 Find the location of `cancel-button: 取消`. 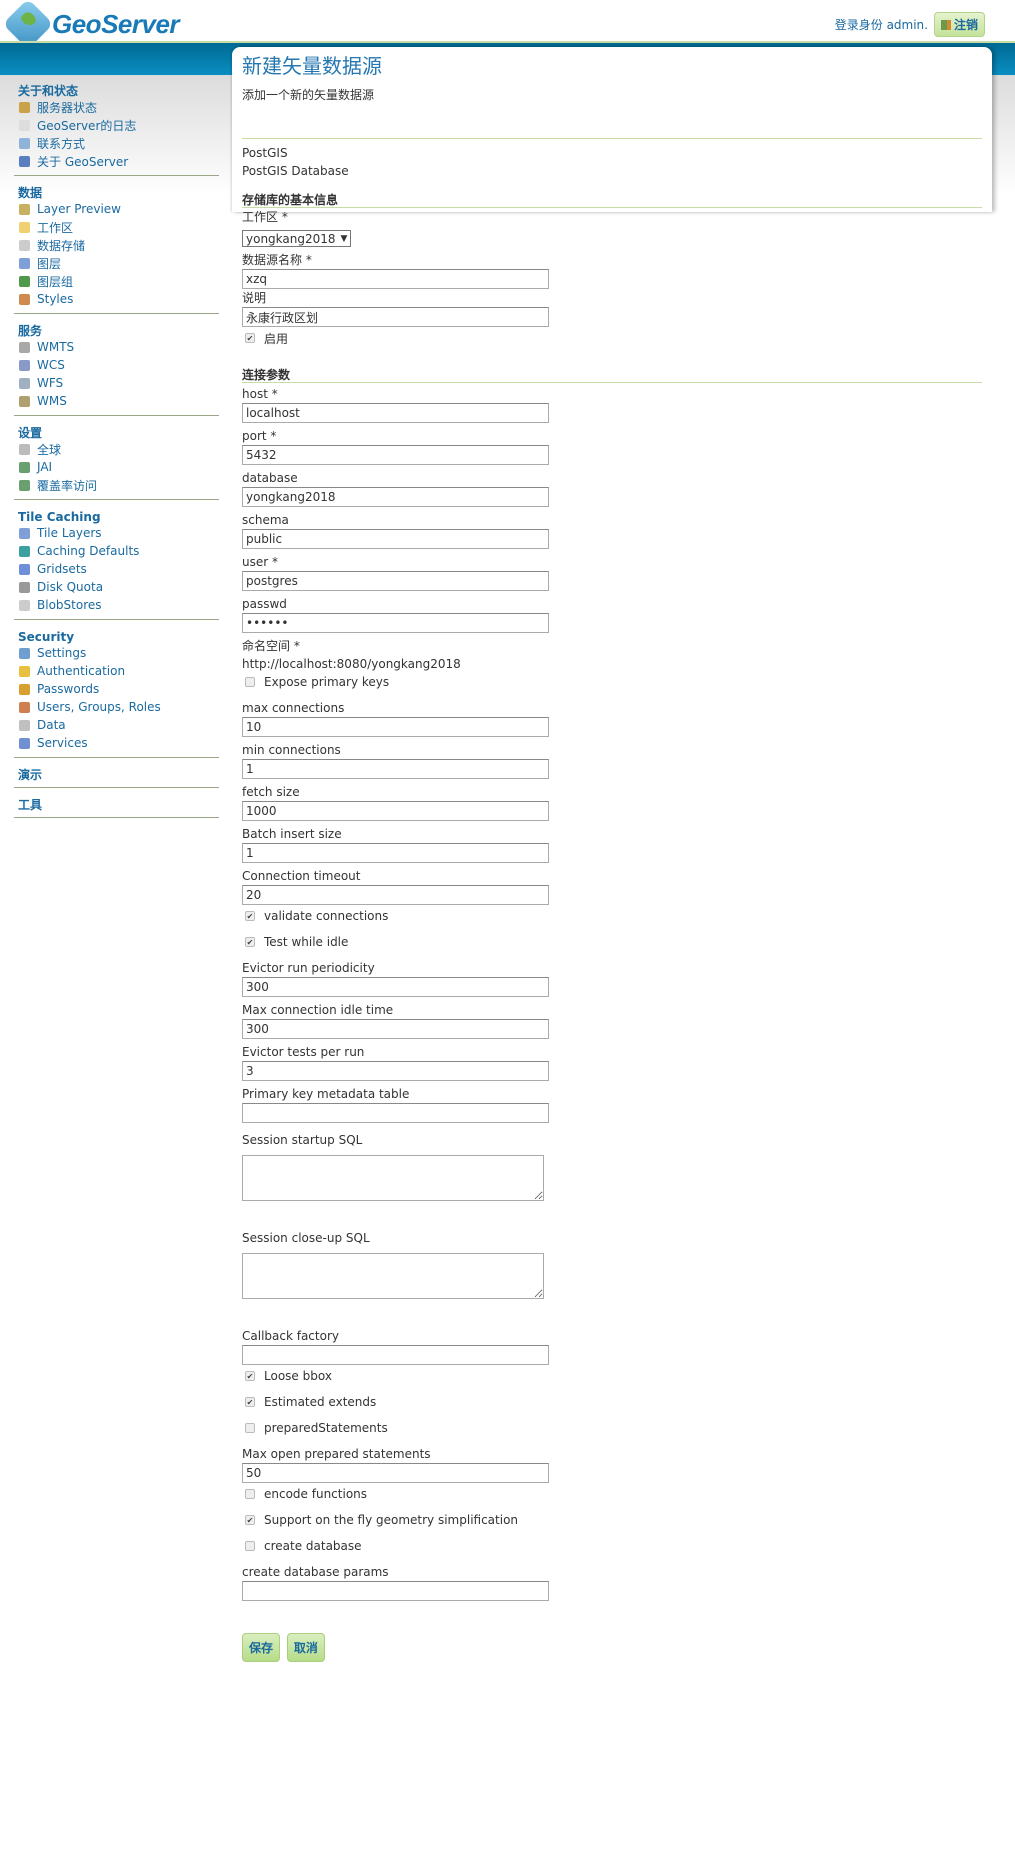

cancel-button: 取消 is located at coordinates (305, 1647).